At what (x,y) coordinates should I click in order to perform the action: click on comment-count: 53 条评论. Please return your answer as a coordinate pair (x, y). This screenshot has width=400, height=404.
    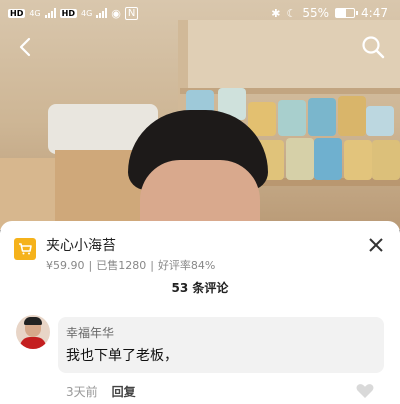
    Looking at the image, I should click on (200, 288).